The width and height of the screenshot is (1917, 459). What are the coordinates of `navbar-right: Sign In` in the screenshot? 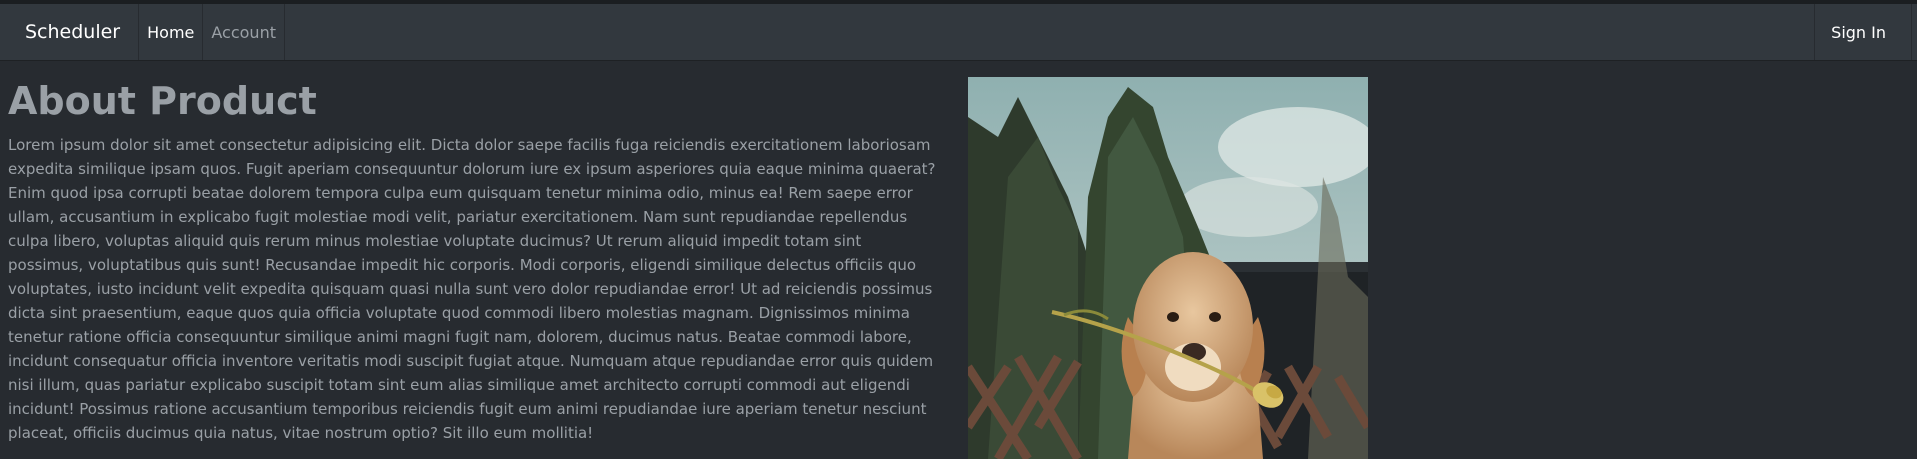 It's located at (1863, 32).